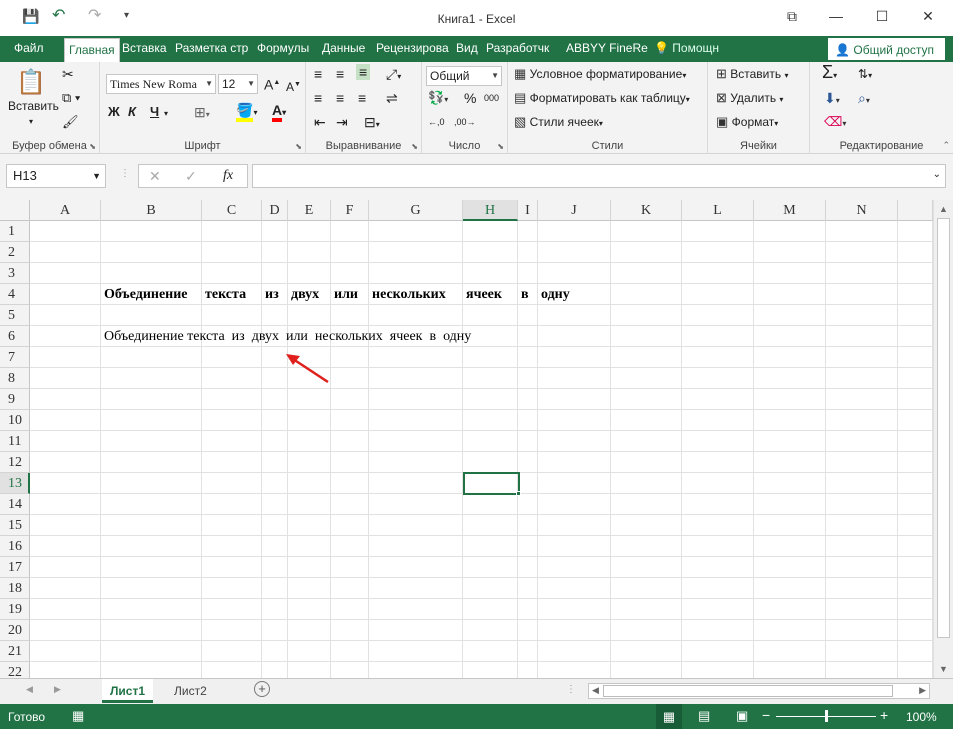  I want to click on horizontal-scrollbar: ◀ ▶, so click(759, 691).